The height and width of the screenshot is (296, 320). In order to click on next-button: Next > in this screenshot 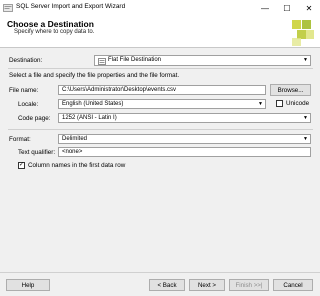, I will do `click(207, 285)`.